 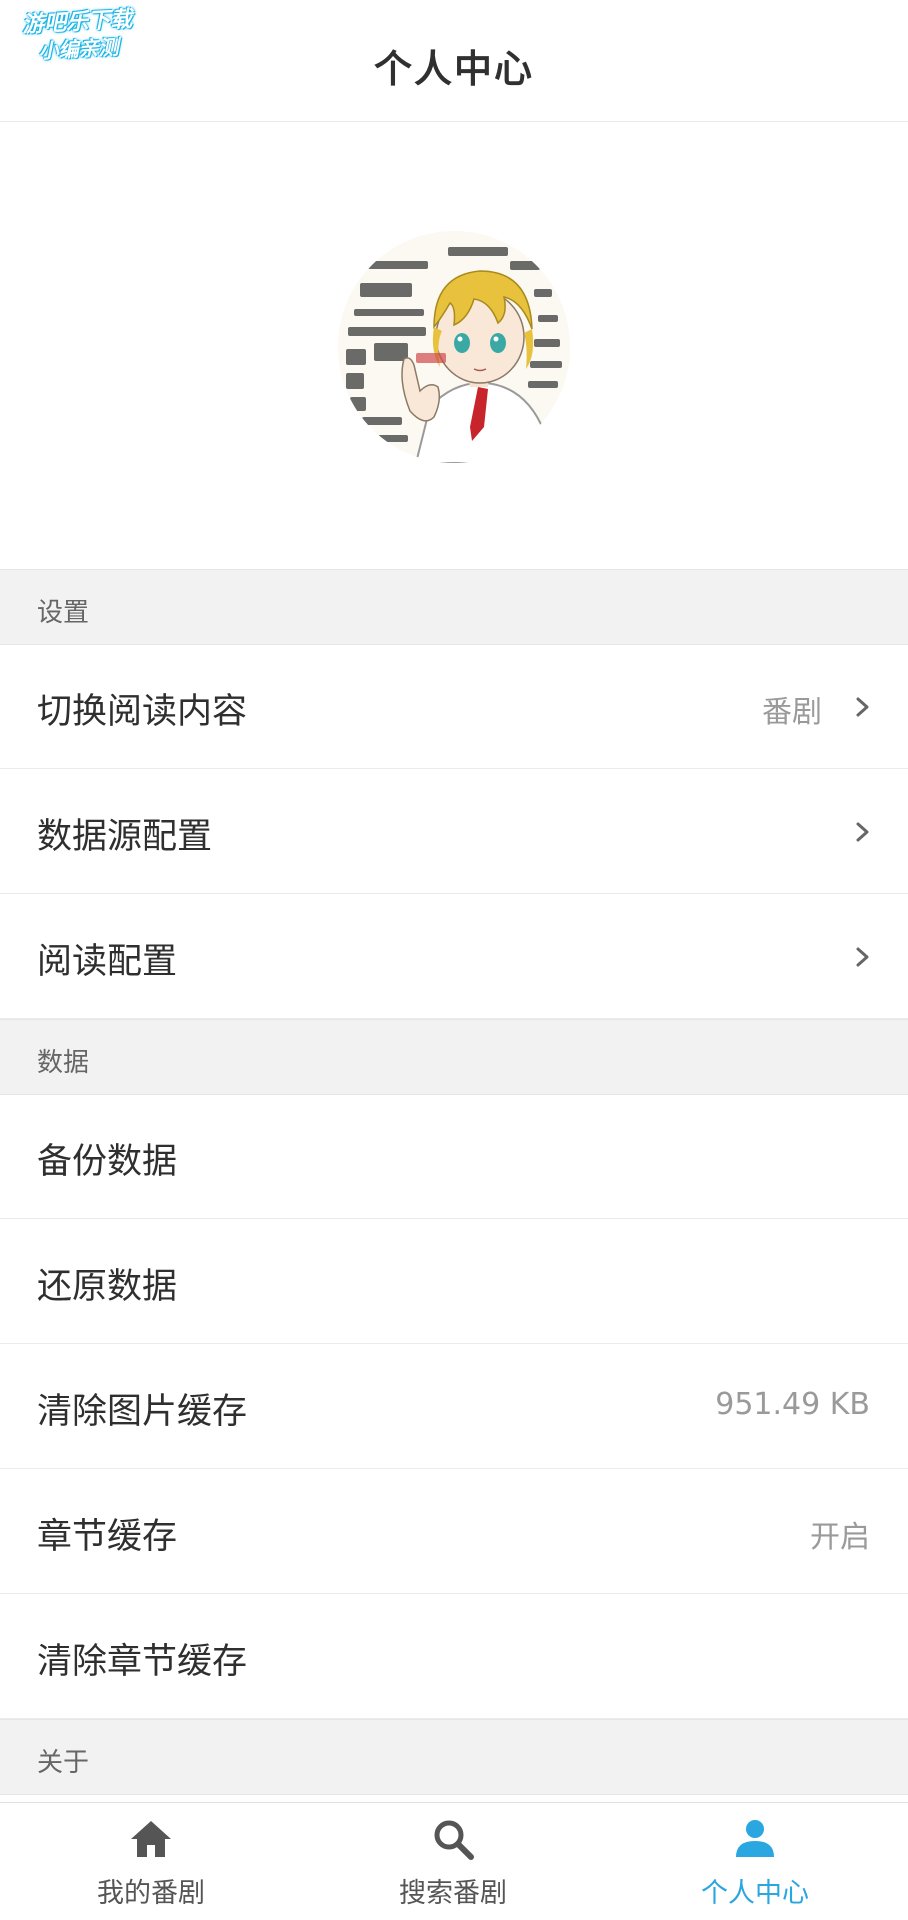 I want to click on section-label-data: 数据, so click(x=63, y=1063).